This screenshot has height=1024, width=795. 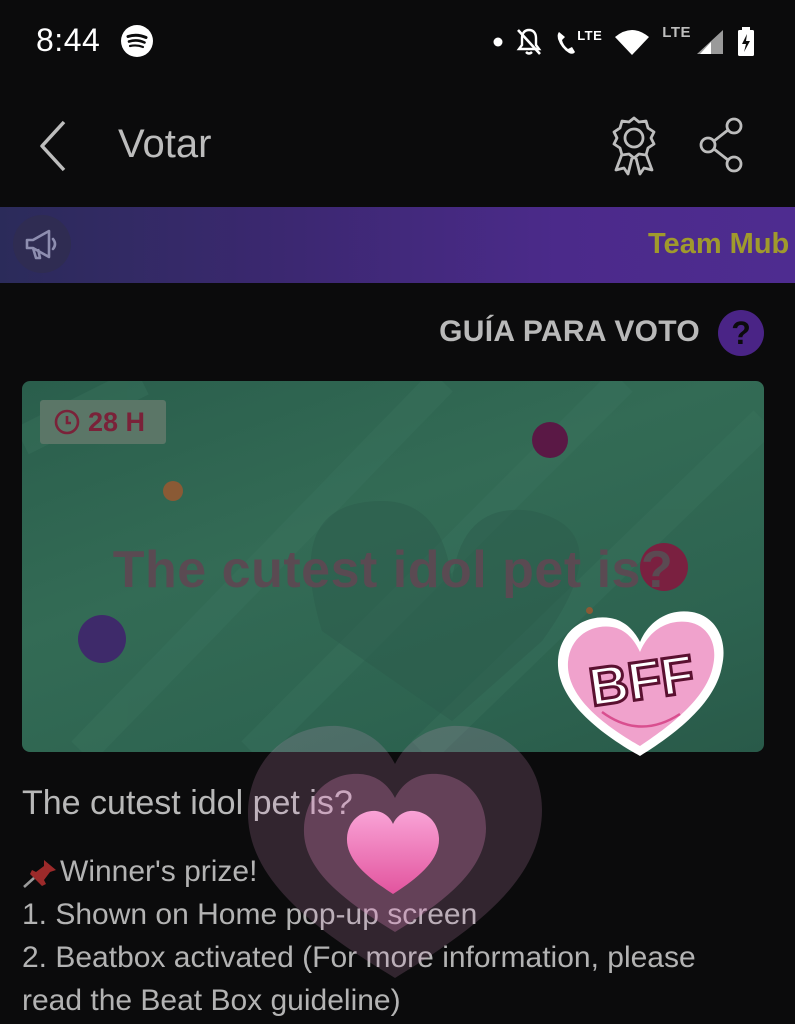 What do you see at coordinates (590, 35) in the screenshot?
I see `lte-label: LTE` at bounding box center [590, 35].